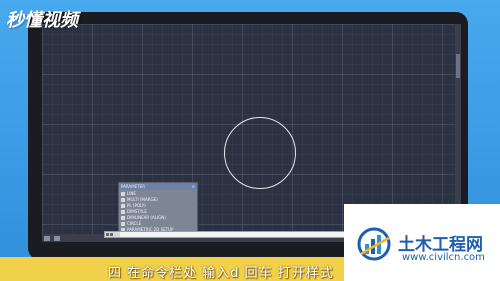  I want to click on palette-header: PARAMETER ✕, so click(158, 186).